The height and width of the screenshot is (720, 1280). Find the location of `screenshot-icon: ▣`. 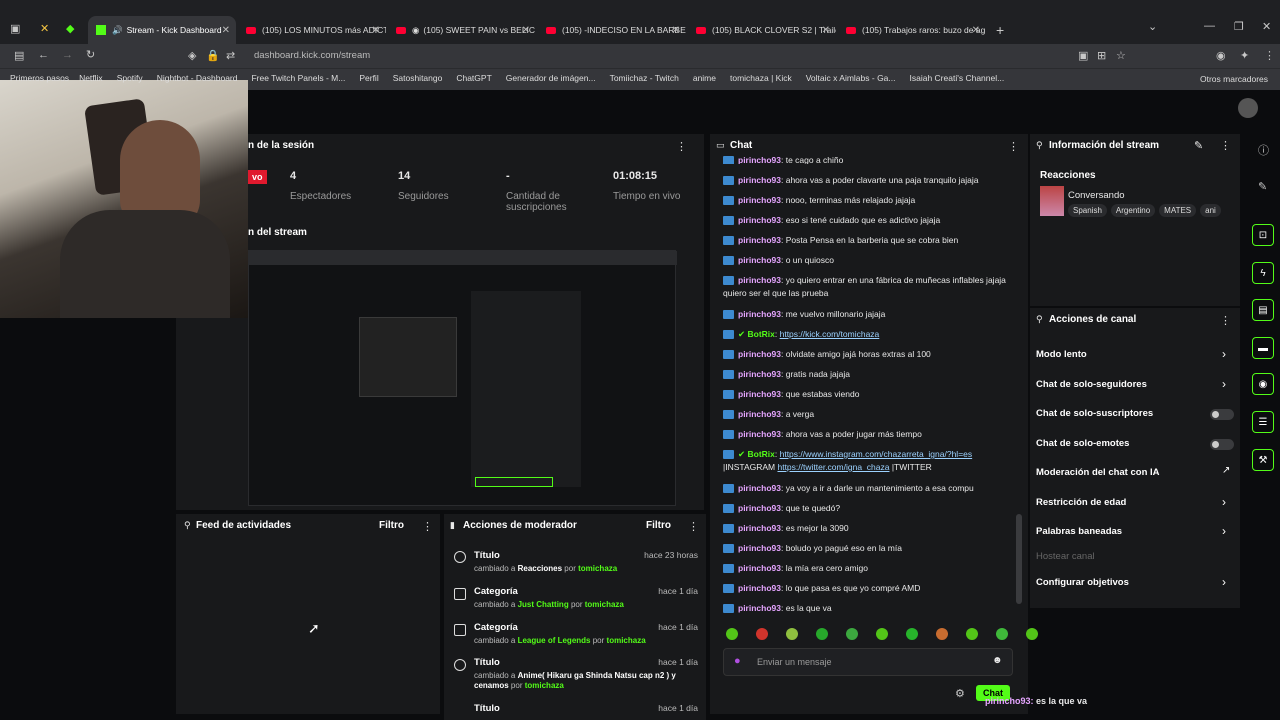

screenshot-icon: ▣ is located at coordinates (1083, 55).